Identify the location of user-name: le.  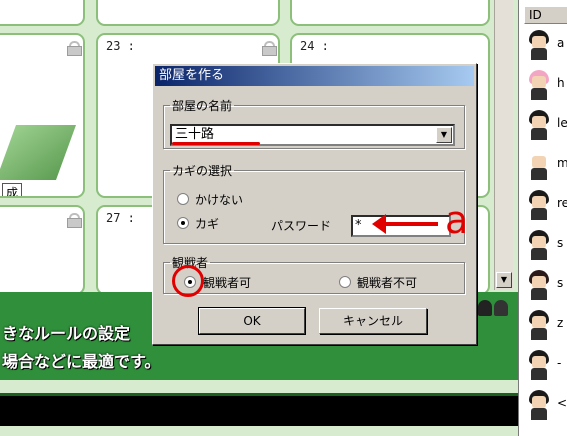
(562, 123).